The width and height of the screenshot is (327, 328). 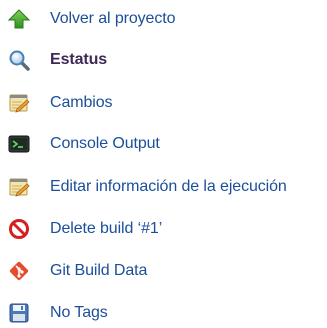 I want to click on no-entry-icon, so click(x=19, y=229).